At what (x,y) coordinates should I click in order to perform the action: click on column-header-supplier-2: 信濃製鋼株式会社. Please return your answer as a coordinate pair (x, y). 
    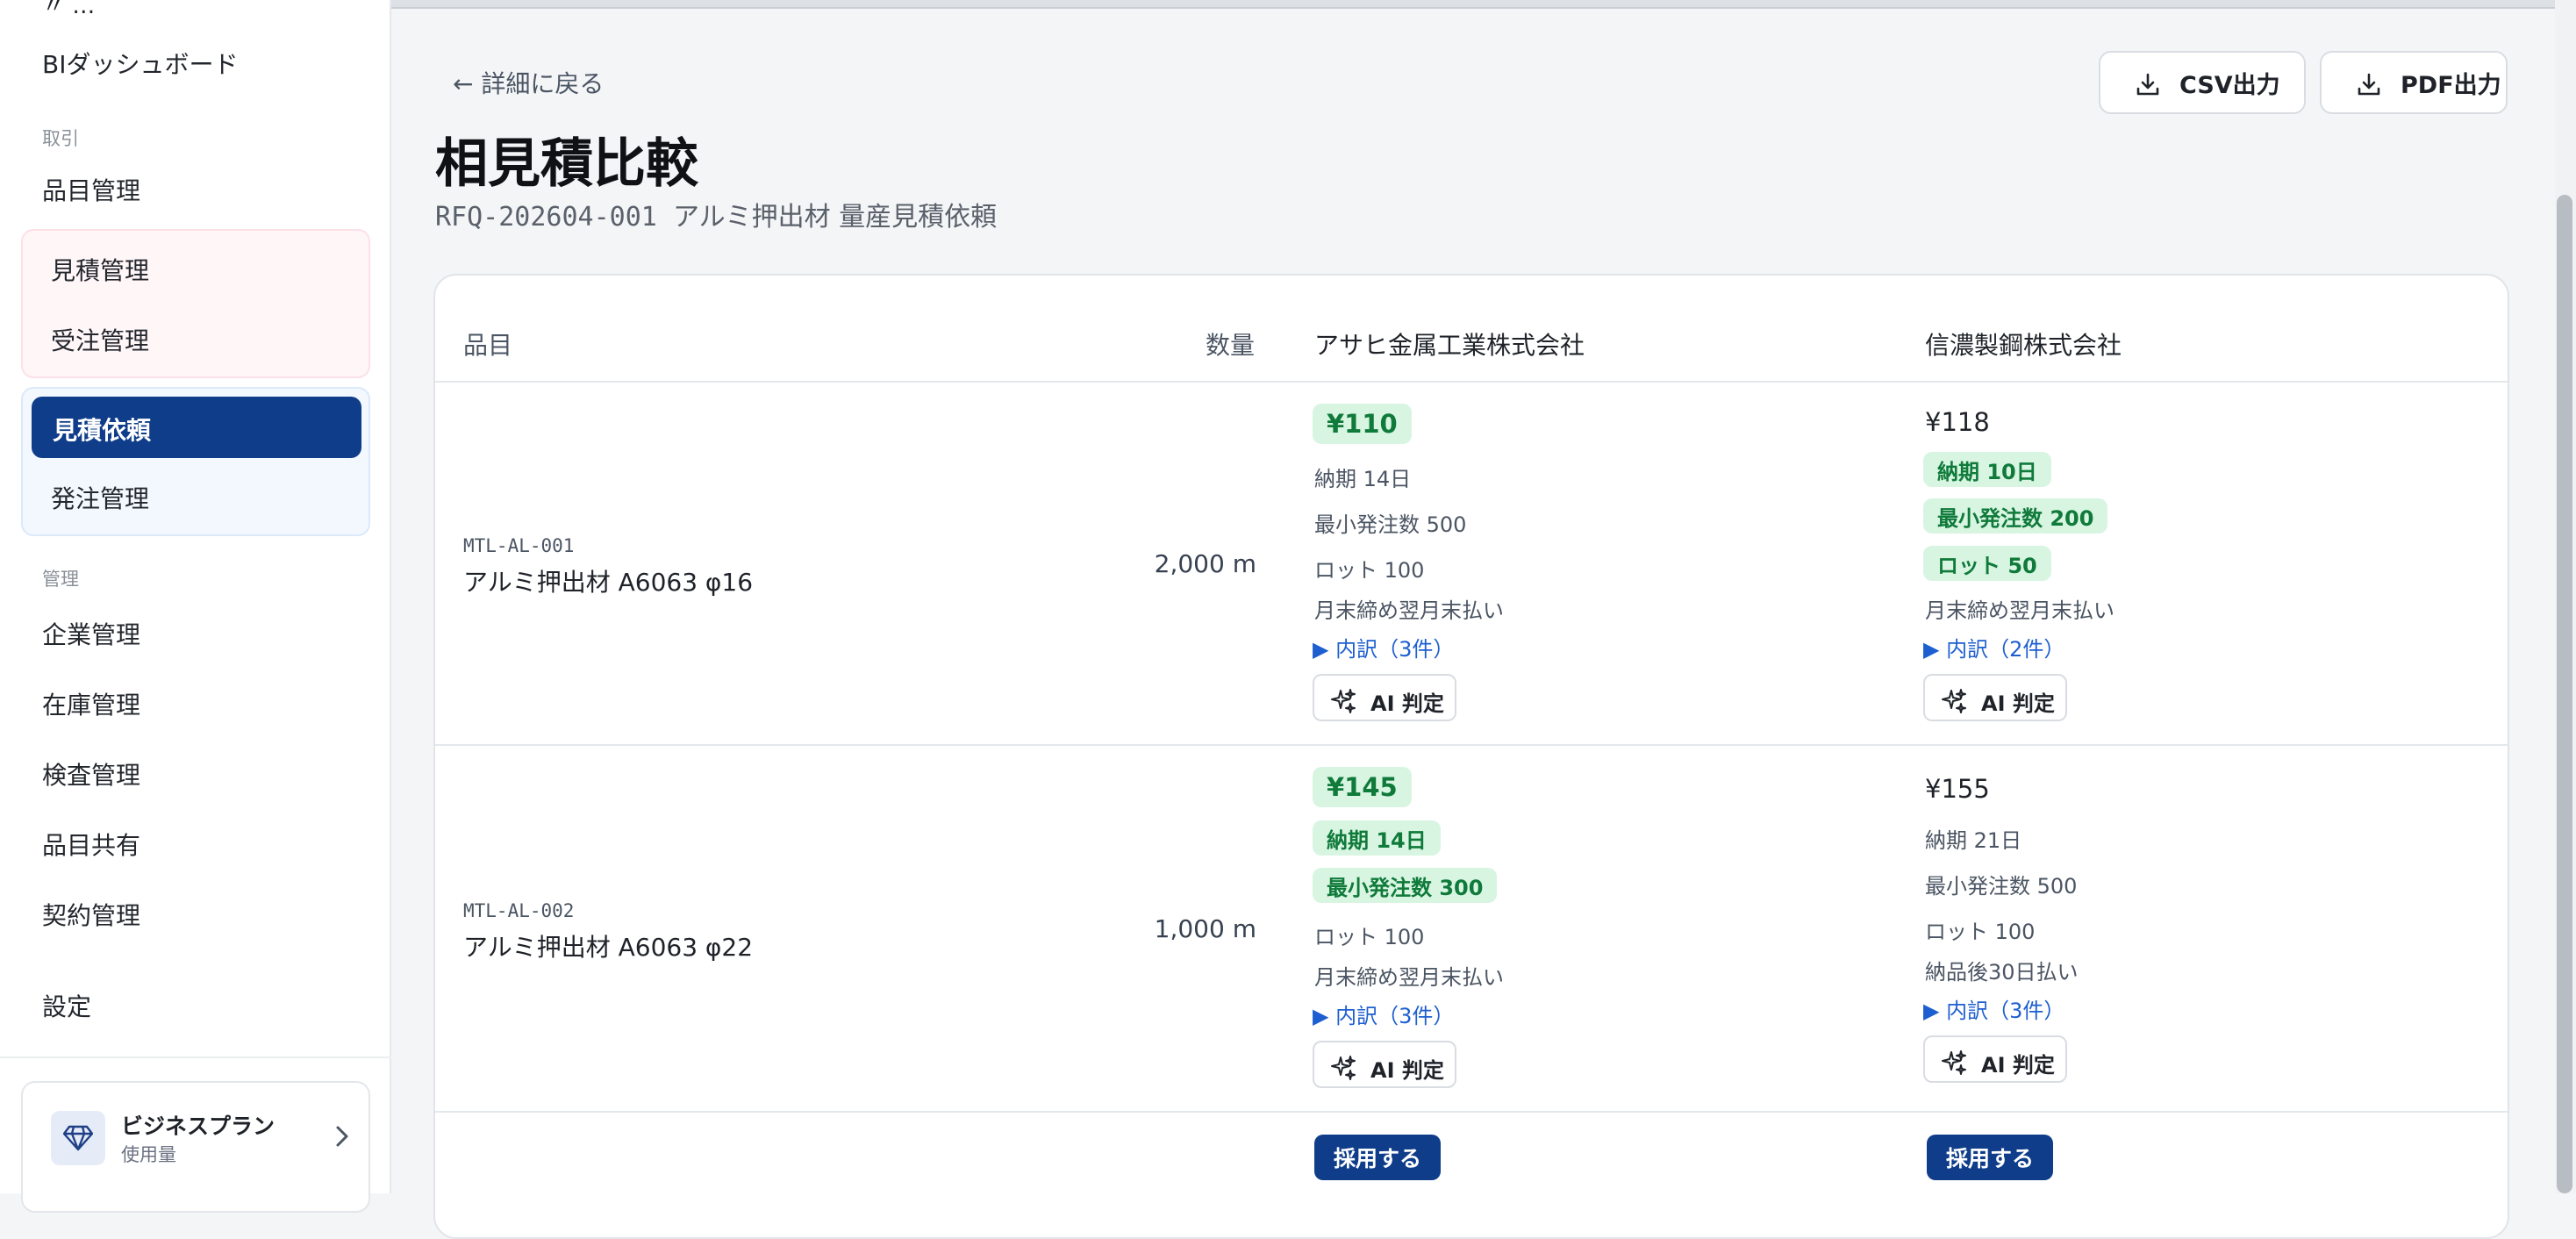
    Looking at the image, I should click on (2023, 345).